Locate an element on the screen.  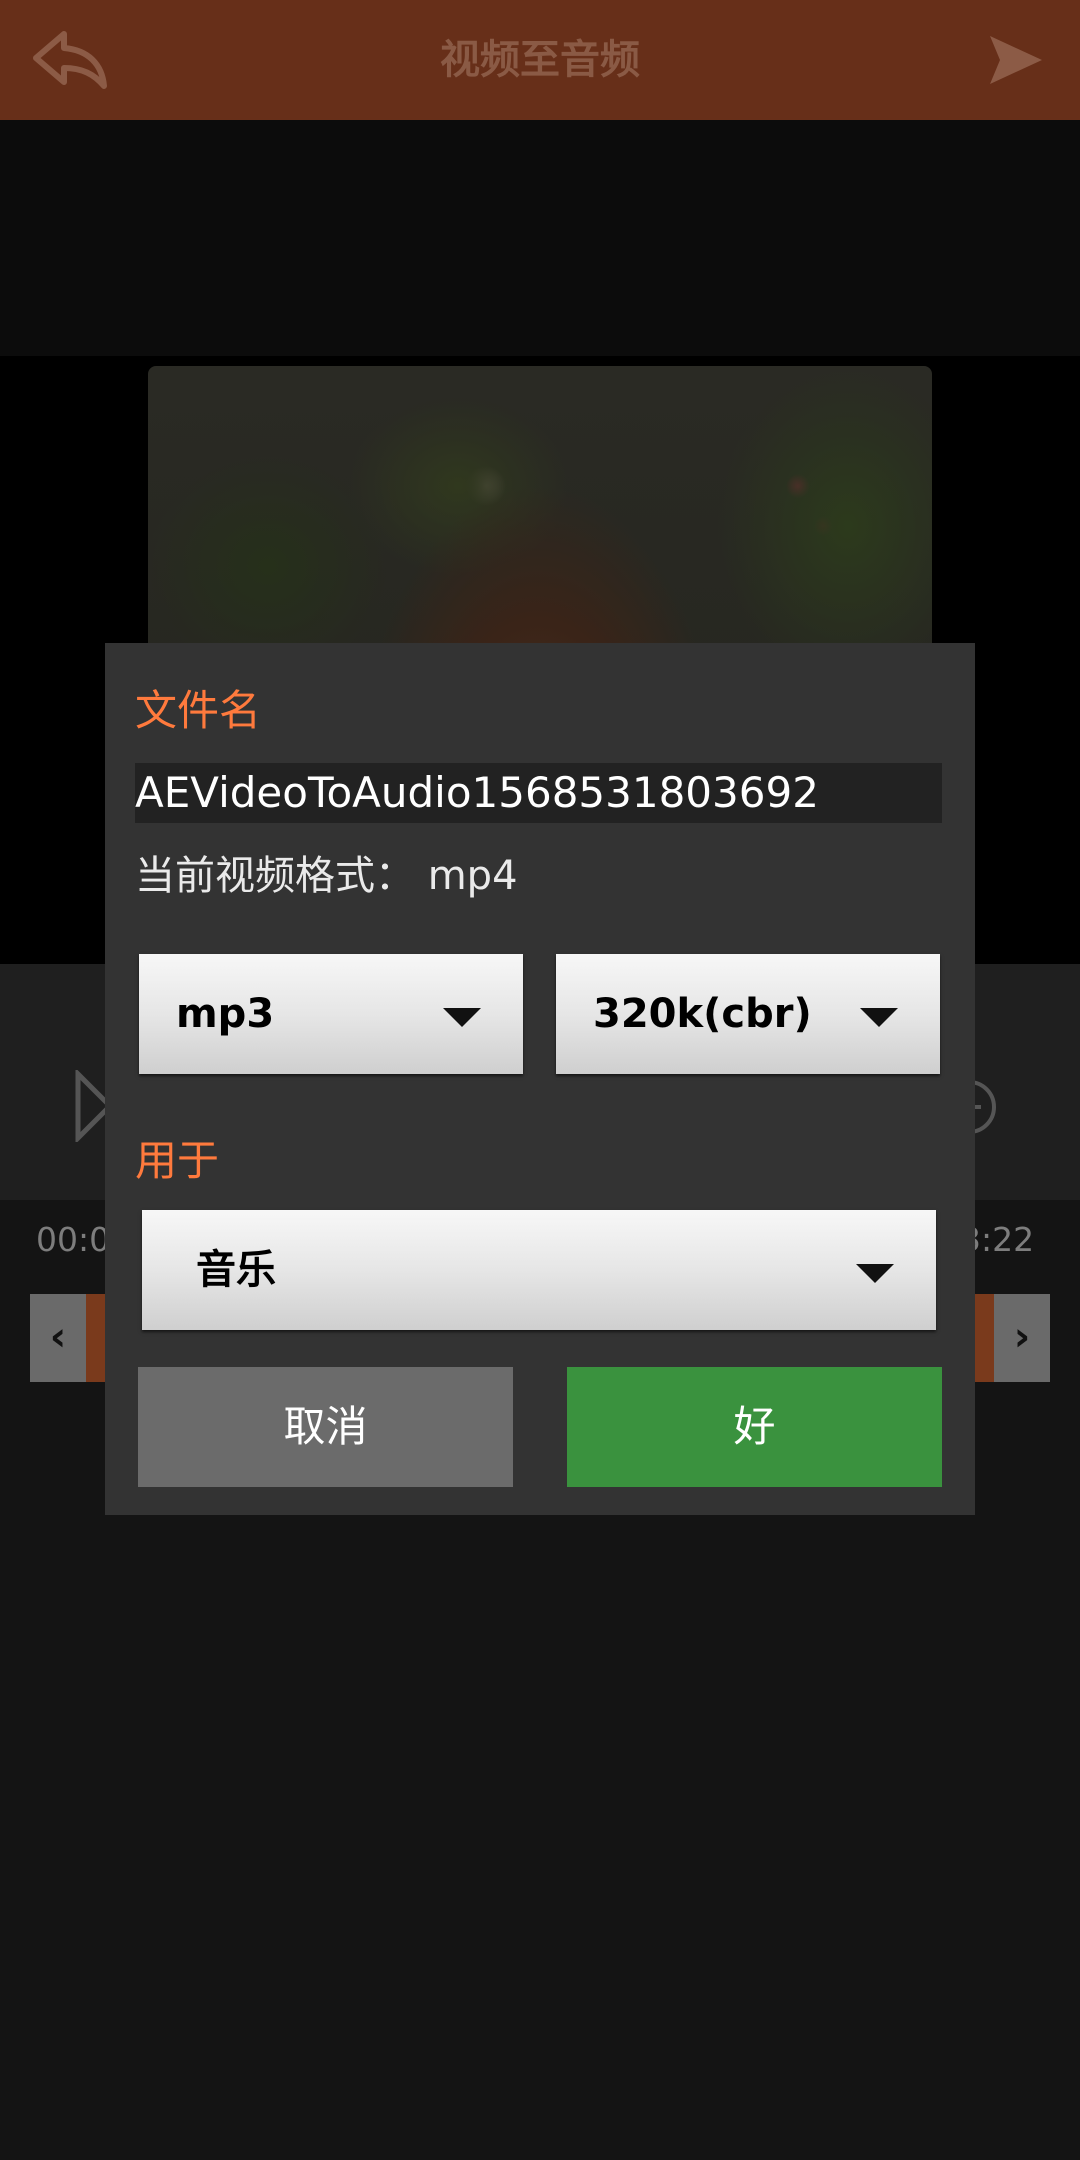
ok-button: 好 is located at coordinates (754, 1427).